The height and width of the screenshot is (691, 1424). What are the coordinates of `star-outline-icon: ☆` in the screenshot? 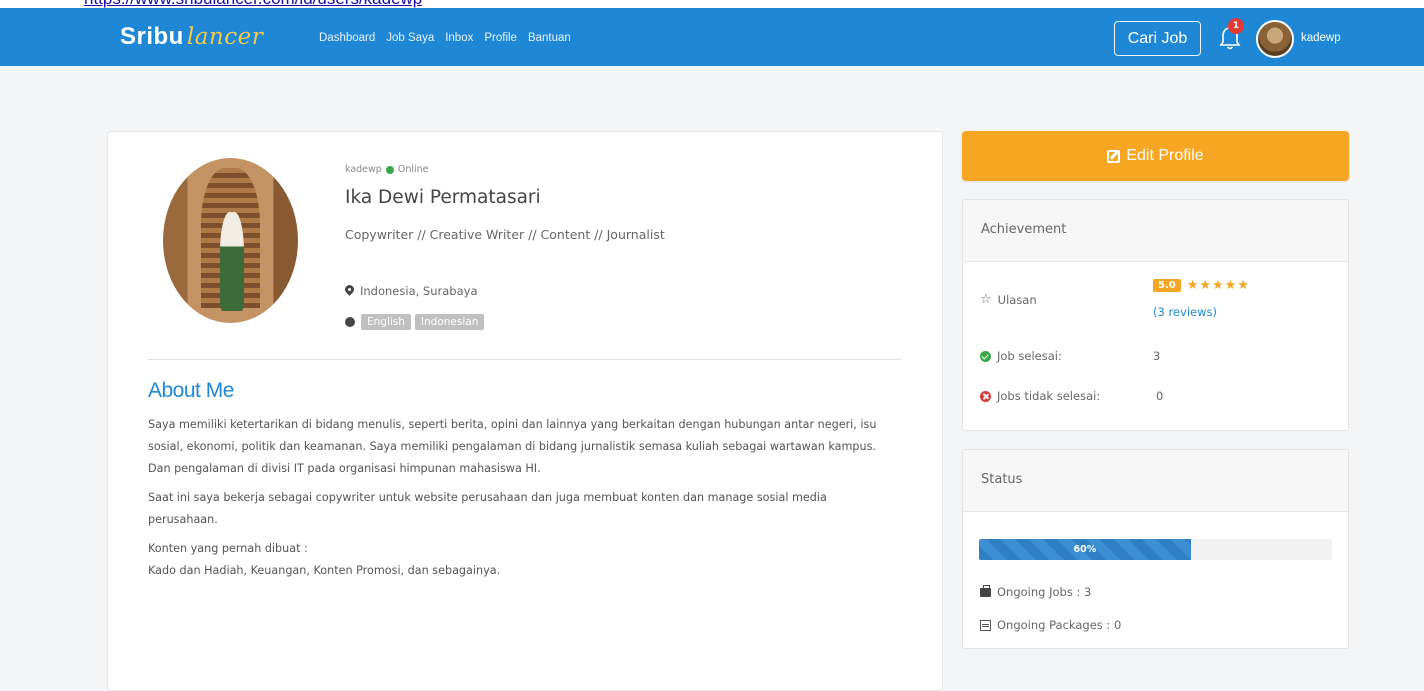 It's located at (986, 299).